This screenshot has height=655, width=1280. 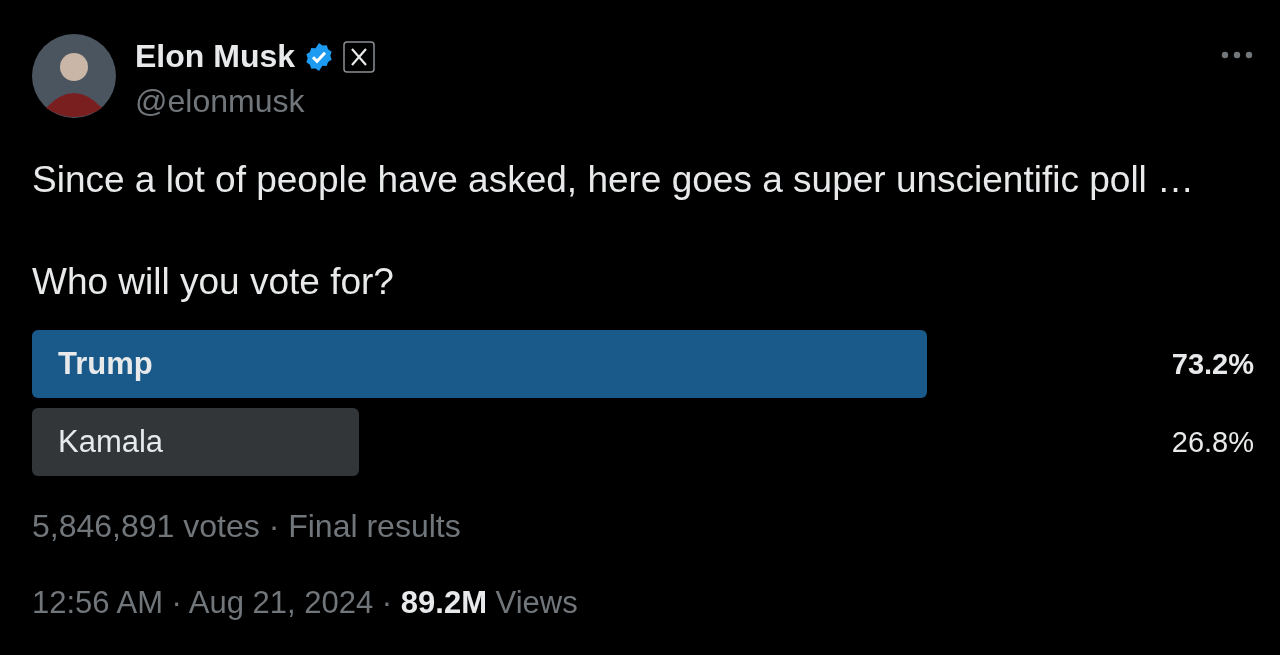 What do you see at coordinates (1212, 442) in the screenshot?
I see `poll-percentage: 26.8%` at bounding box center [1212, 442].